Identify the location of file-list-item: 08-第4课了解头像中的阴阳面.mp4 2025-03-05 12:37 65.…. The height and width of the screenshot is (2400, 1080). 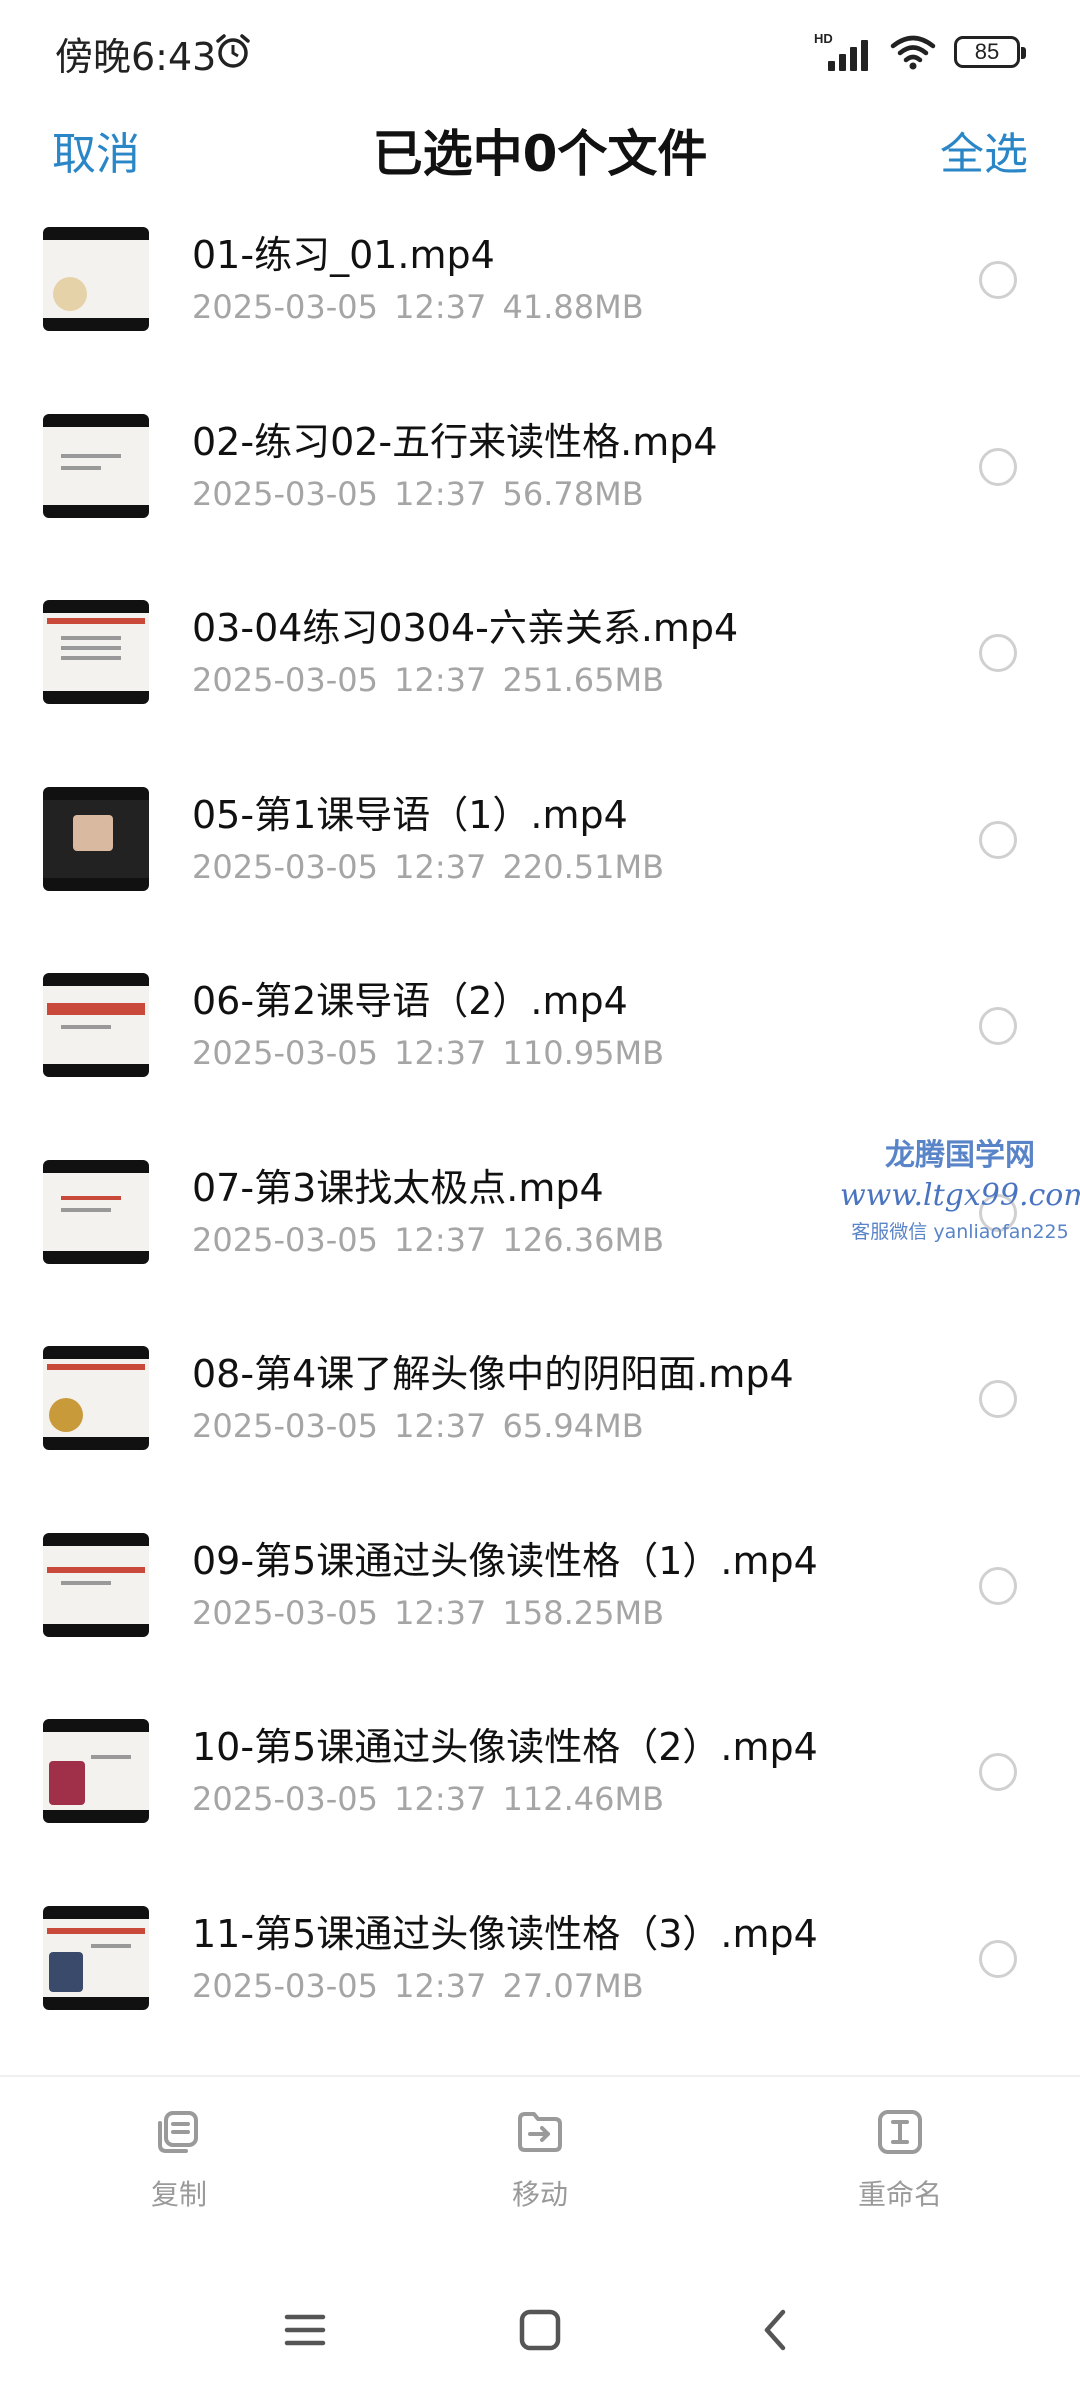
(540, 1422).